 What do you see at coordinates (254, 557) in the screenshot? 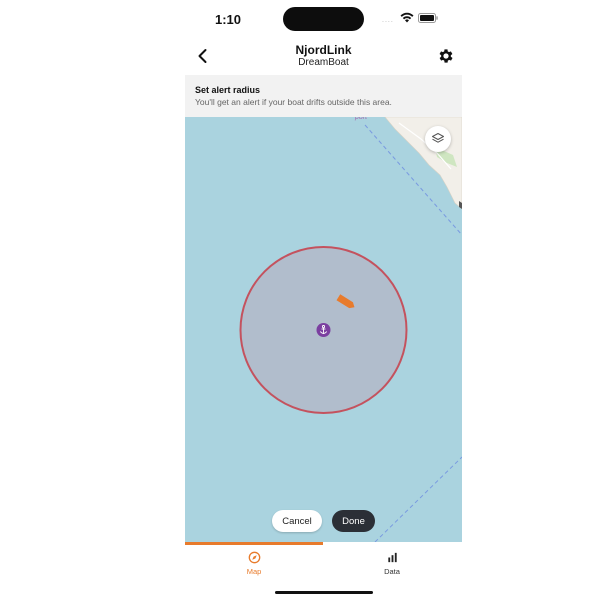
I see `compass-icon` at bounding box center [254, 557].